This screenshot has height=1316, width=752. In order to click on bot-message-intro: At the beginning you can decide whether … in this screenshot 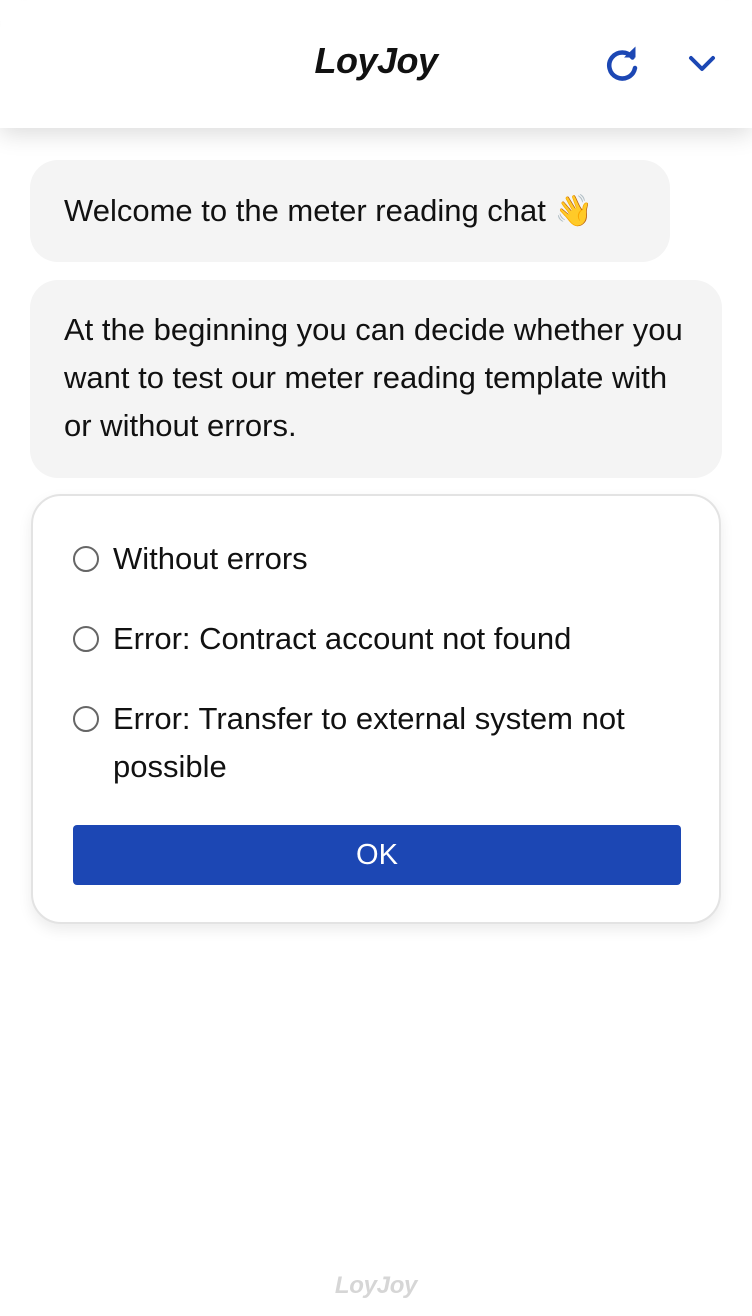, I will do `click(376, 379)`.